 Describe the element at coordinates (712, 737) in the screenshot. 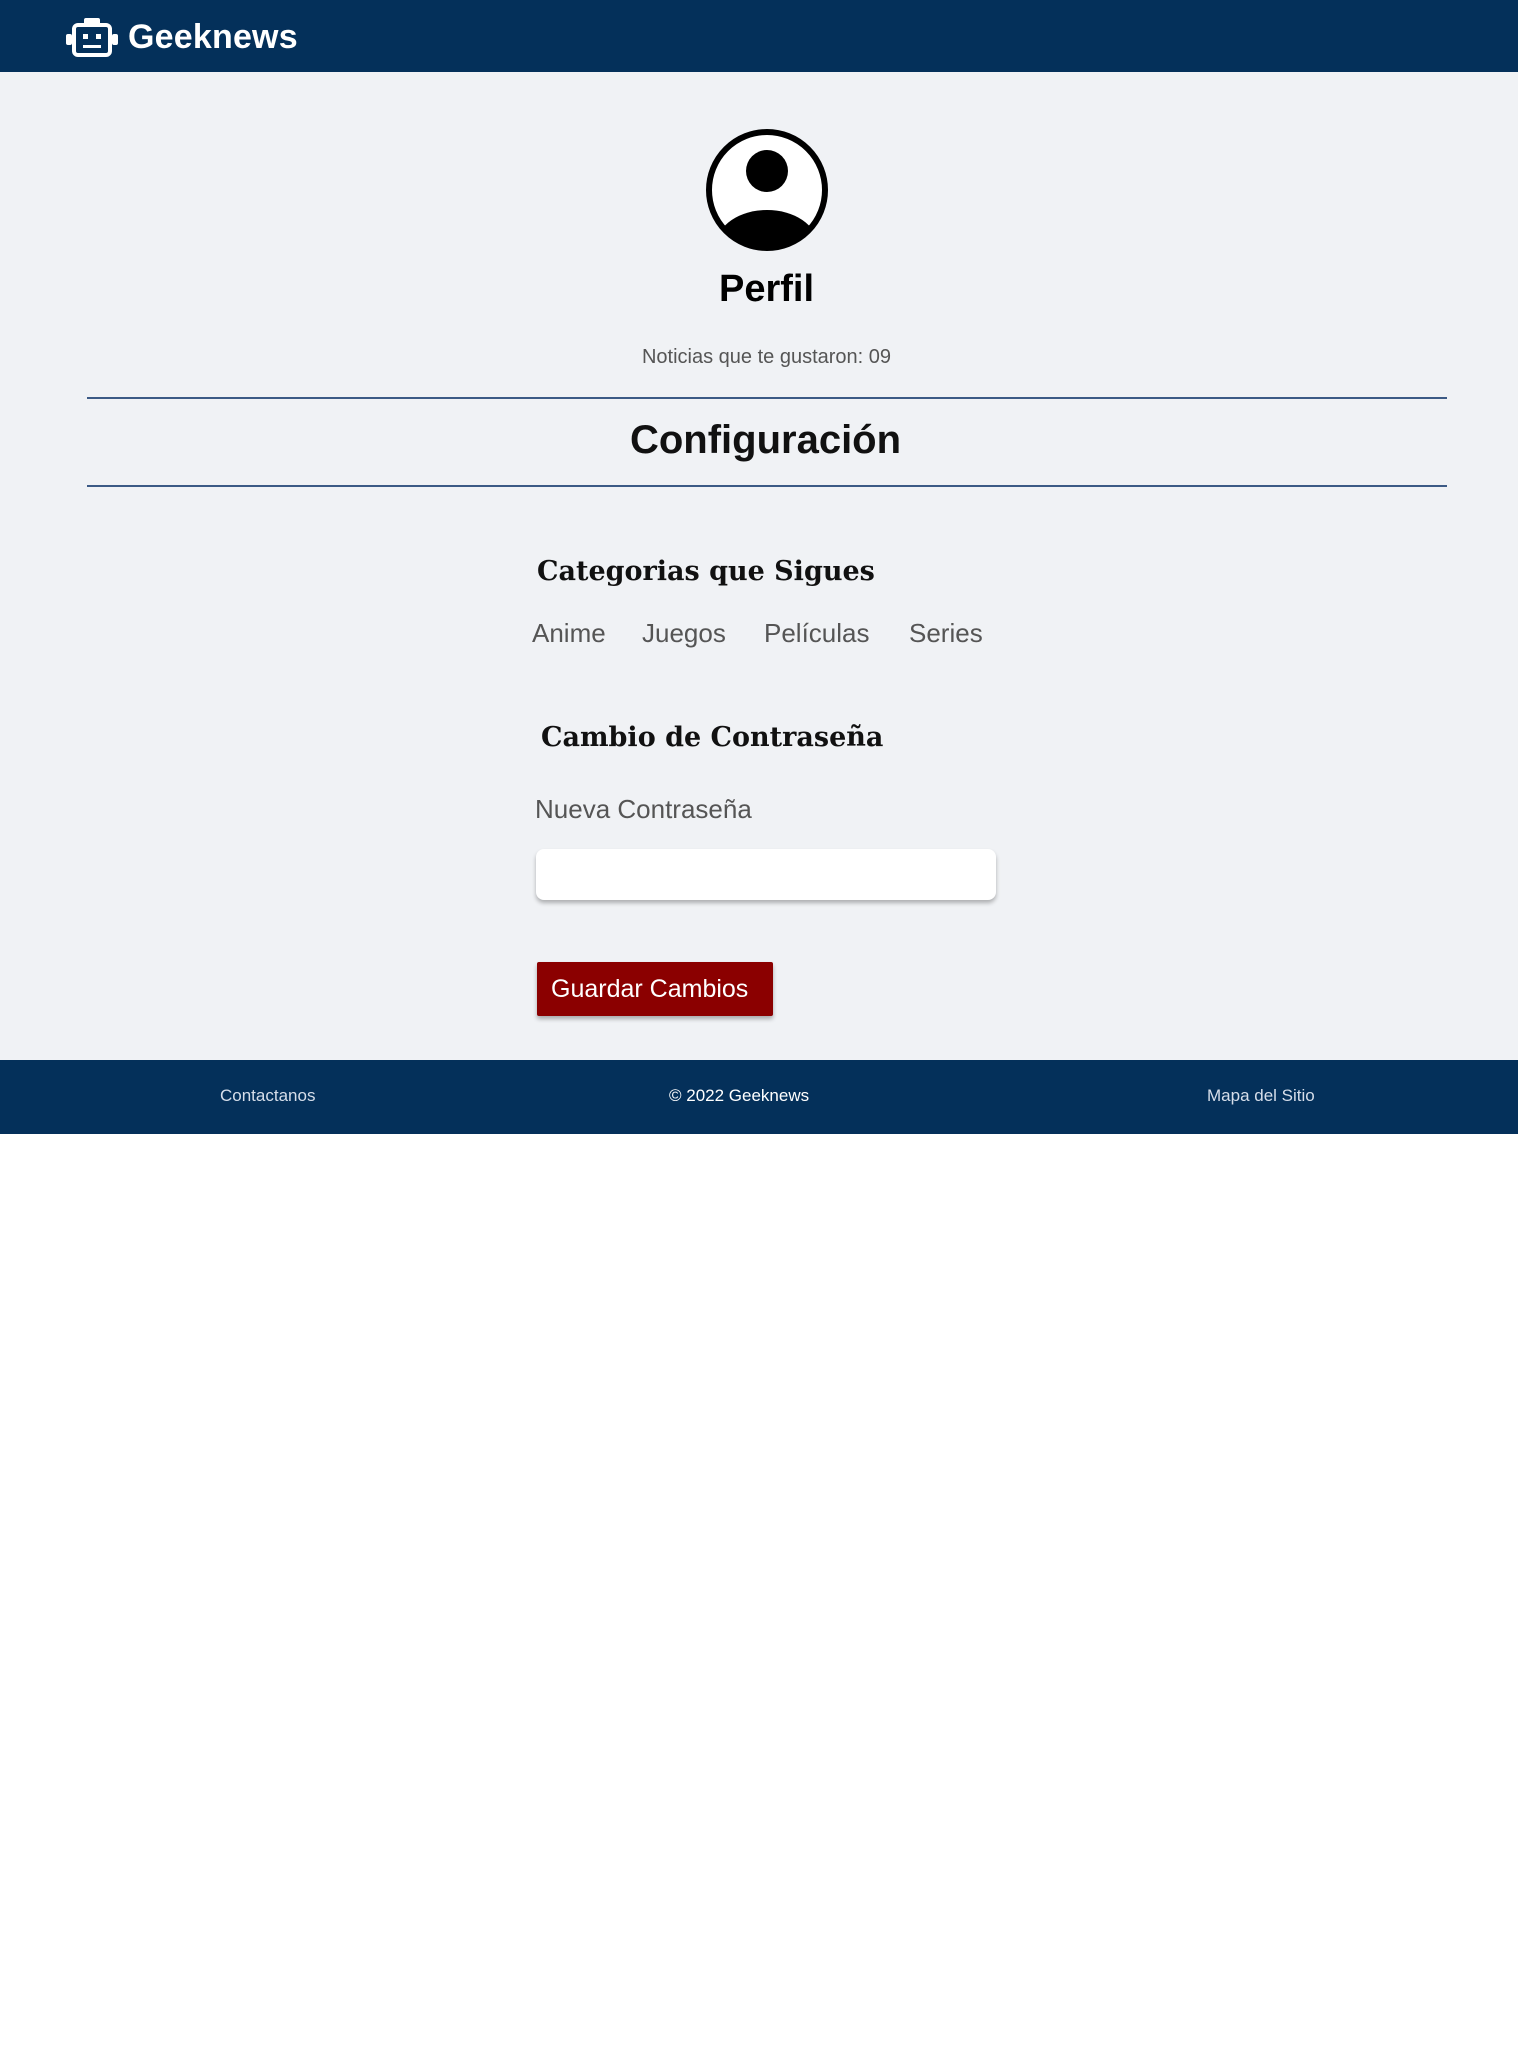

I see `password-change-title: Cambio de Contraseña` at that location.